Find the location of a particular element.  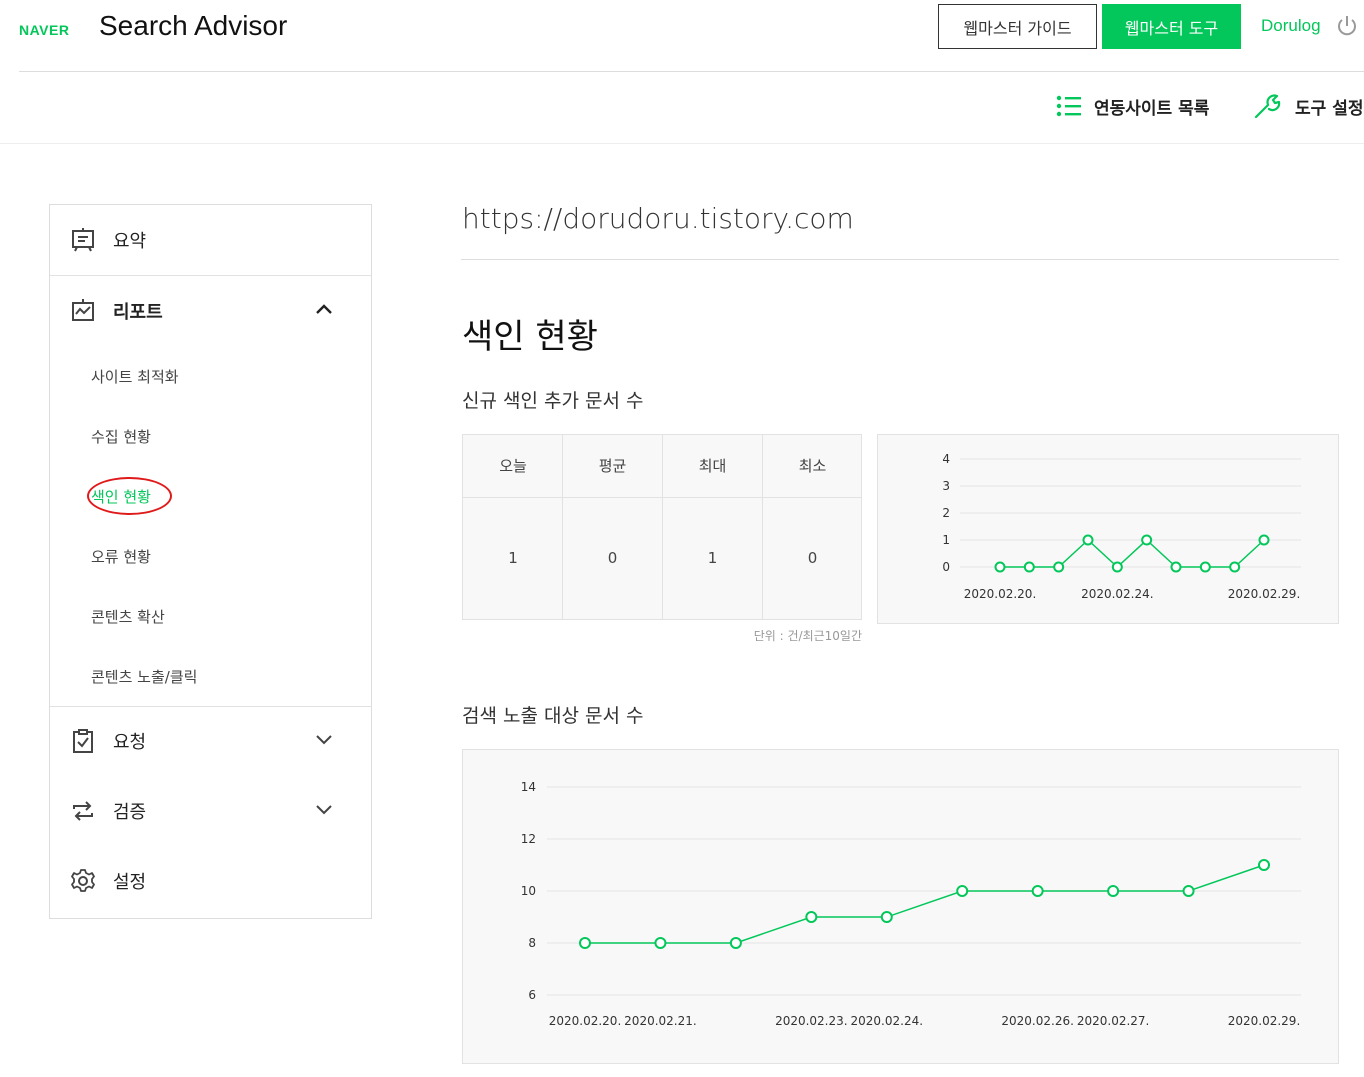

tool-settings-link: 도구 설정 is located at coordinates (1308, 106).